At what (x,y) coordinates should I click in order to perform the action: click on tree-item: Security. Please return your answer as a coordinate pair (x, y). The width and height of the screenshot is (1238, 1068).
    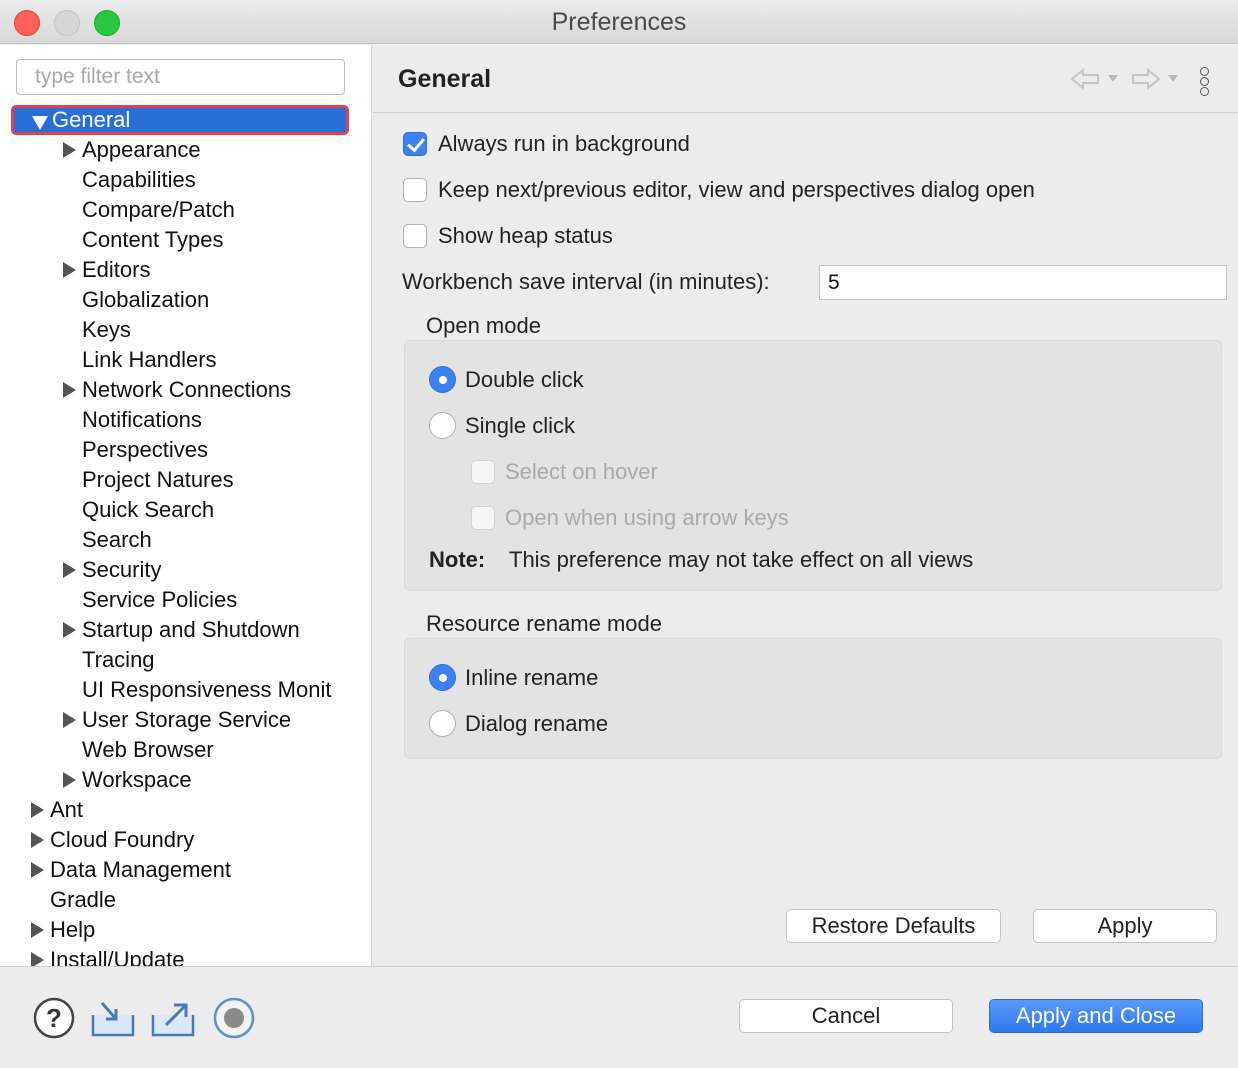
    Looking at the image, I should click on (185, 570).